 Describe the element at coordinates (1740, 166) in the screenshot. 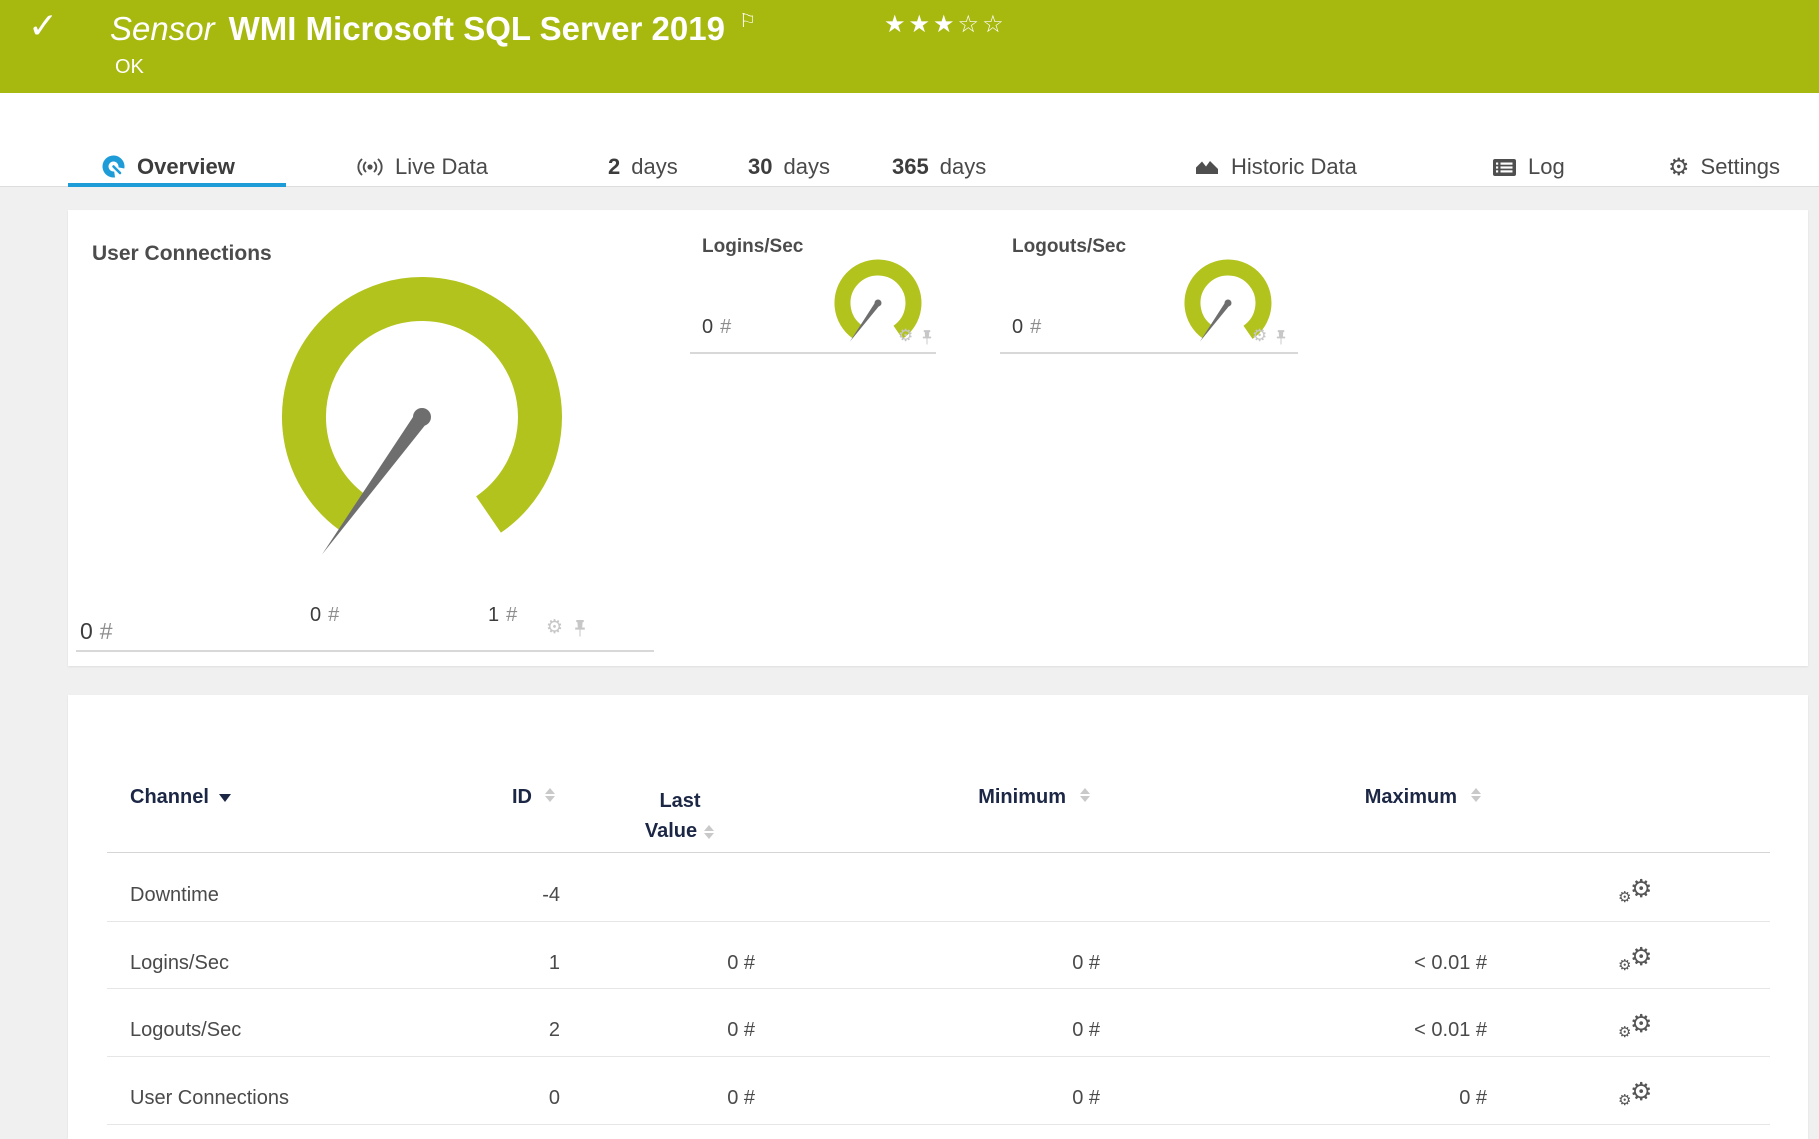

I see `tab-settings-label: Settings` at that location.